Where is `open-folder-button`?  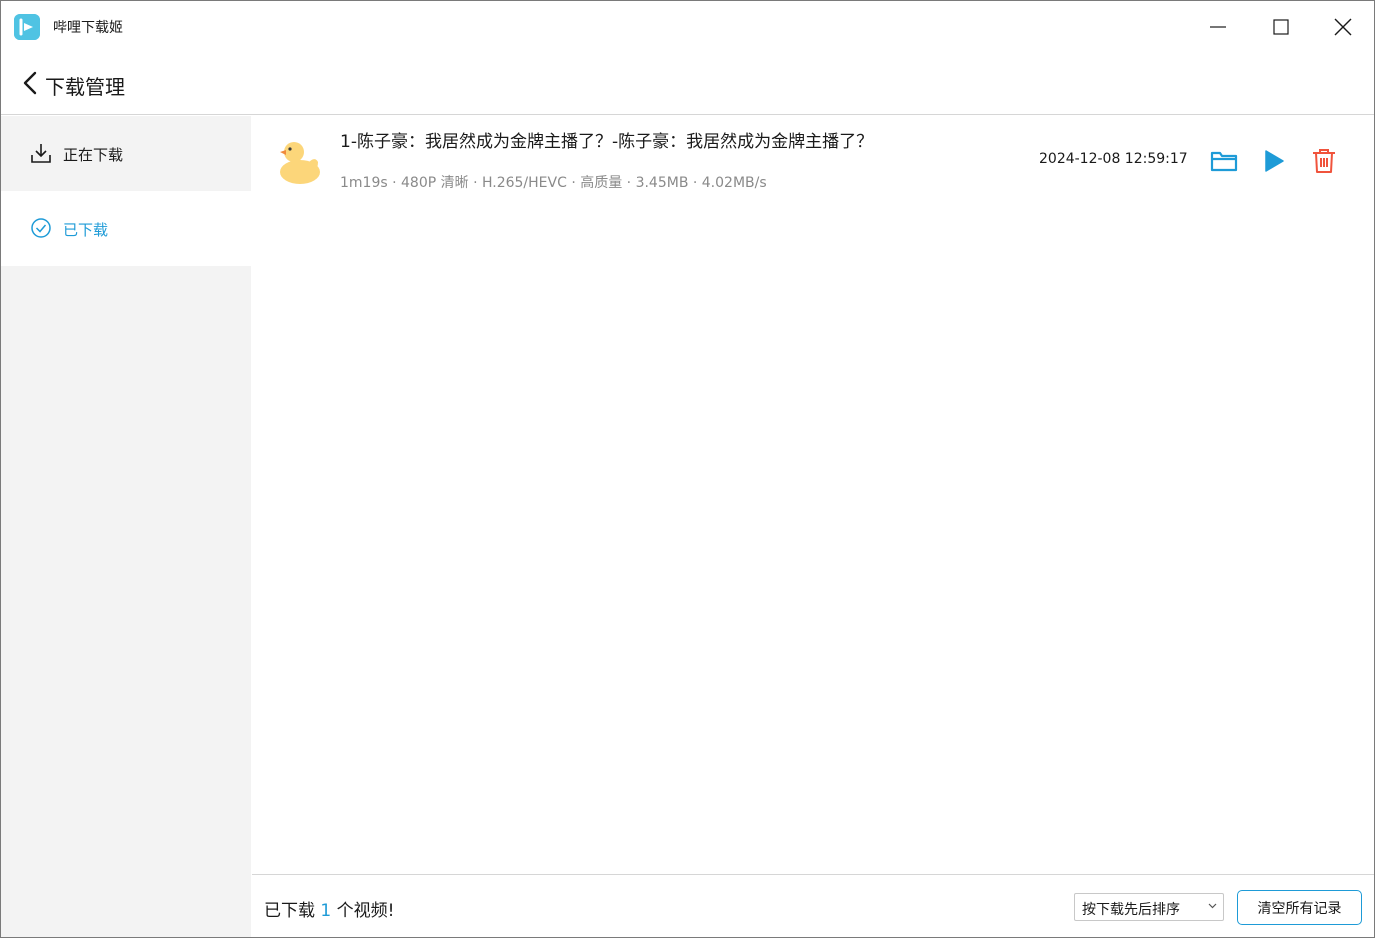
open-folder-button is located at coordinates (1224, 161).